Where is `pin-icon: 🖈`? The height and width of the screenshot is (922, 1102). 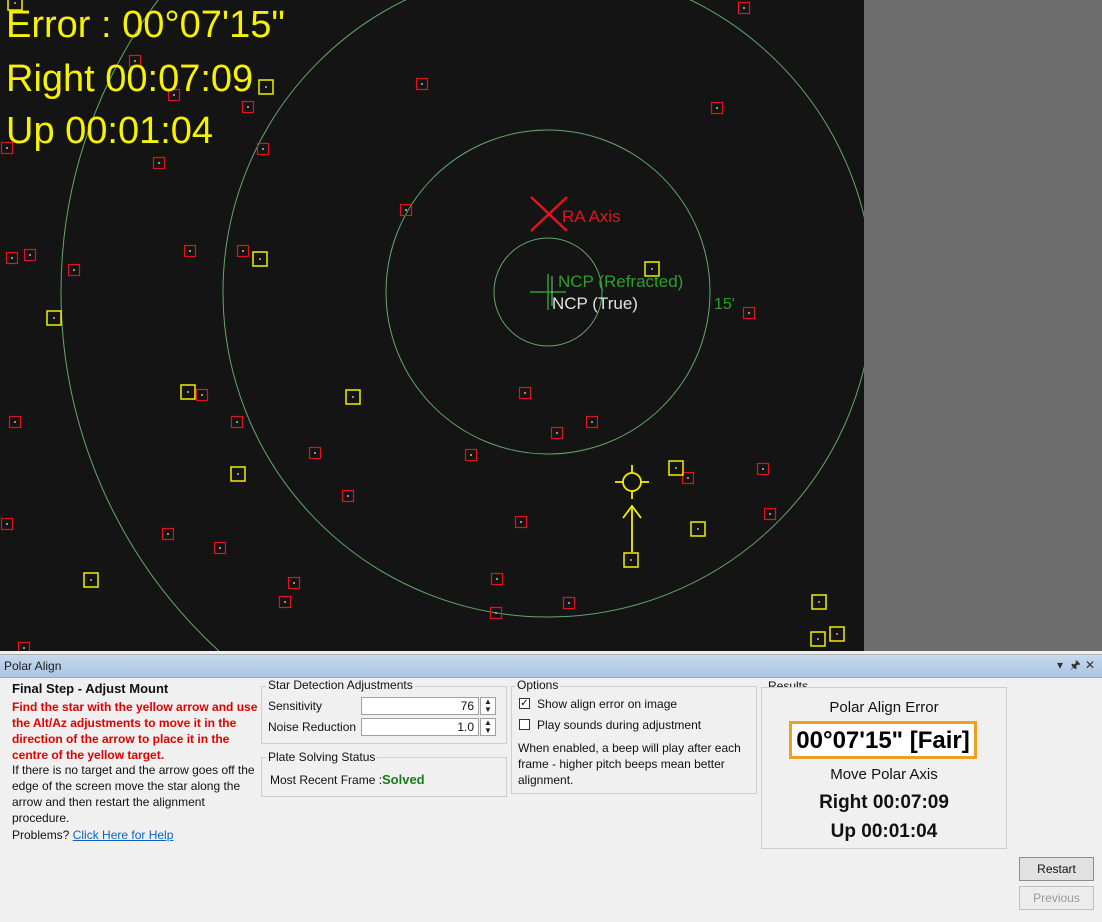 pin-icon: 🖈 is located at coordinates (1075, 665).